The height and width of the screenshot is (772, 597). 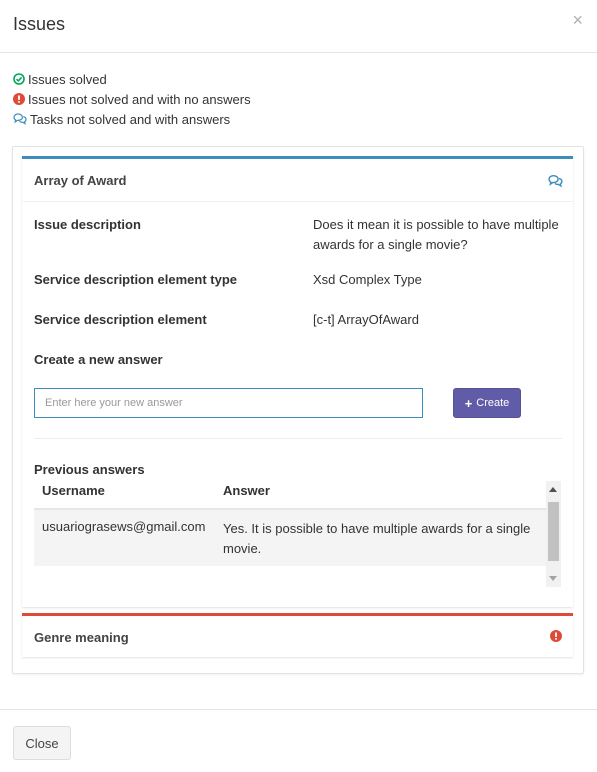 What do you see at coordinates (298, 26) in the screenshot?
I see `modal-header: Issues ×` at bounding box center [298, 26].